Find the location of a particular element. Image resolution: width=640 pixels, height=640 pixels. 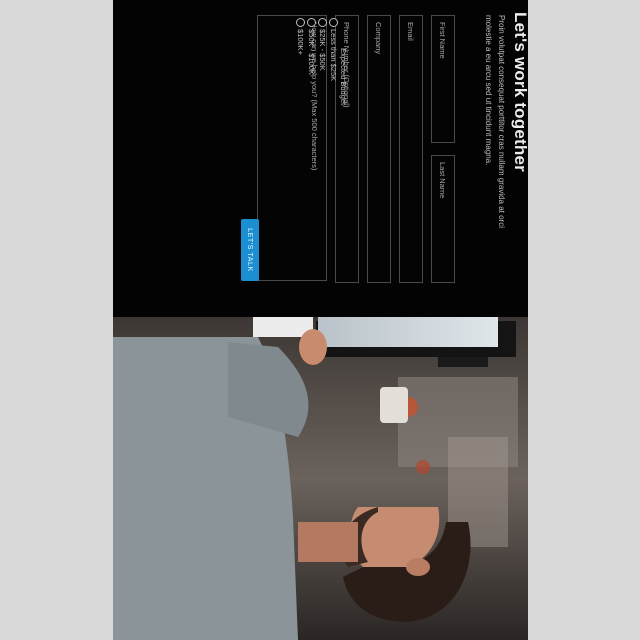

first-name-field: First Name is located at coordinates (443, 79).